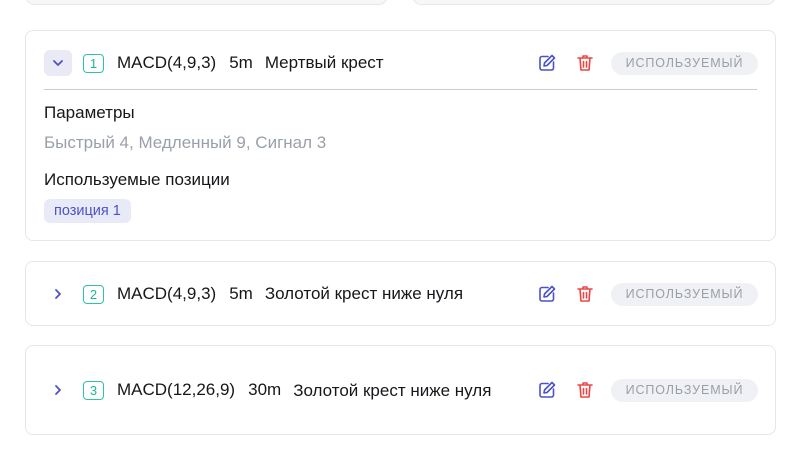 The image size is (800, 450). Describe the element at coordinates (93, 294) in the screenshot. I see `condition-number-badge: 2` at that location.